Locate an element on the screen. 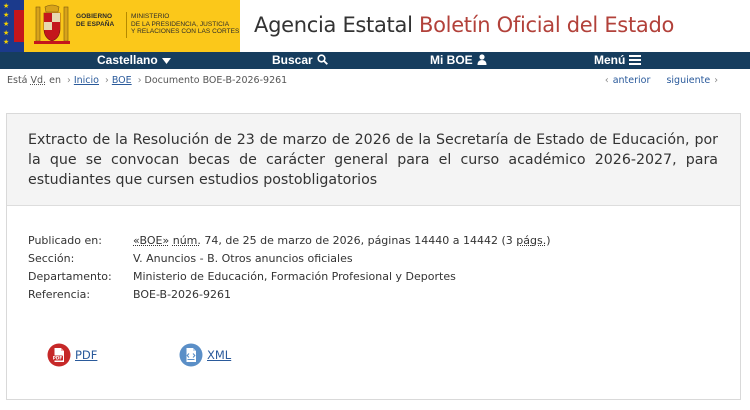 The image size is (750, 410). hamburger-icon is located at coordinates (635, 60).